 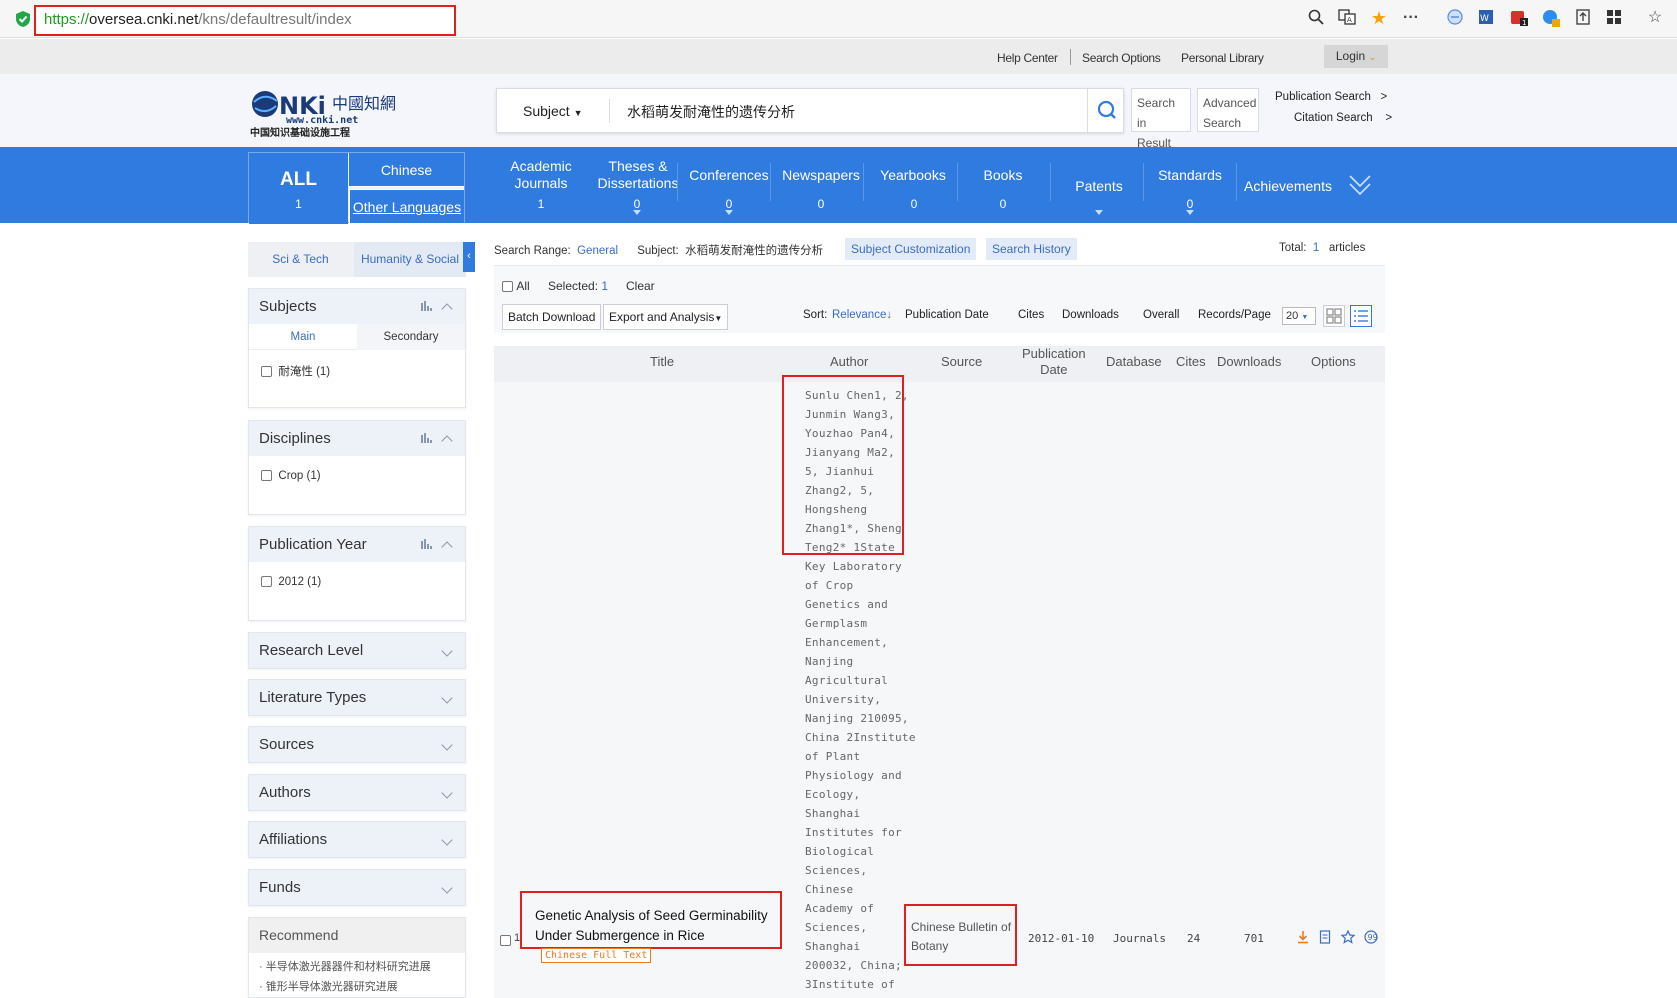 I want to click on cnki-logo: NKi 中國知網 www.cnki.net 中国知识基础设施工程, so click(x=323, y=113).